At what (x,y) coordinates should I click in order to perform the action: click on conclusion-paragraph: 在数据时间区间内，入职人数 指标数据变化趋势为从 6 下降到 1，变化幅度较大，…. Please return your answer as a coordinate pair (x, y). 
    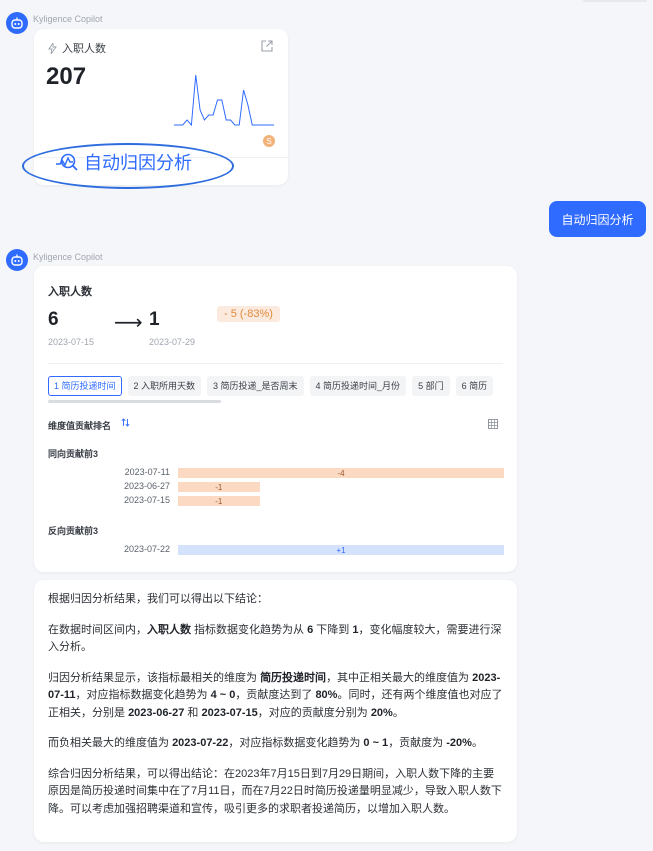
    Looking at the image, I should click on (275, 639).